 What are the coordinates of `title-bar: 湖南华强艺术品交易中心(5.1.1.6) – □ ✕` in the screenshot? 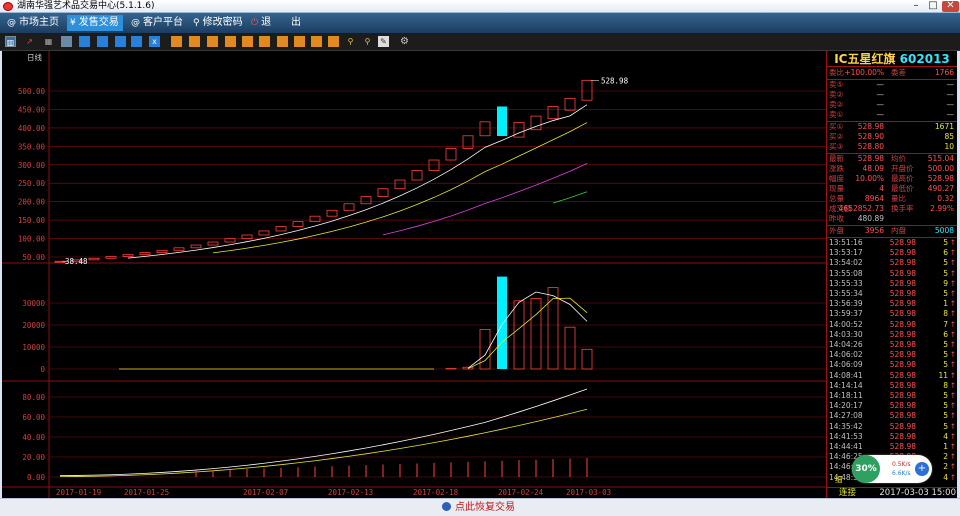 It's located at (480, 6).